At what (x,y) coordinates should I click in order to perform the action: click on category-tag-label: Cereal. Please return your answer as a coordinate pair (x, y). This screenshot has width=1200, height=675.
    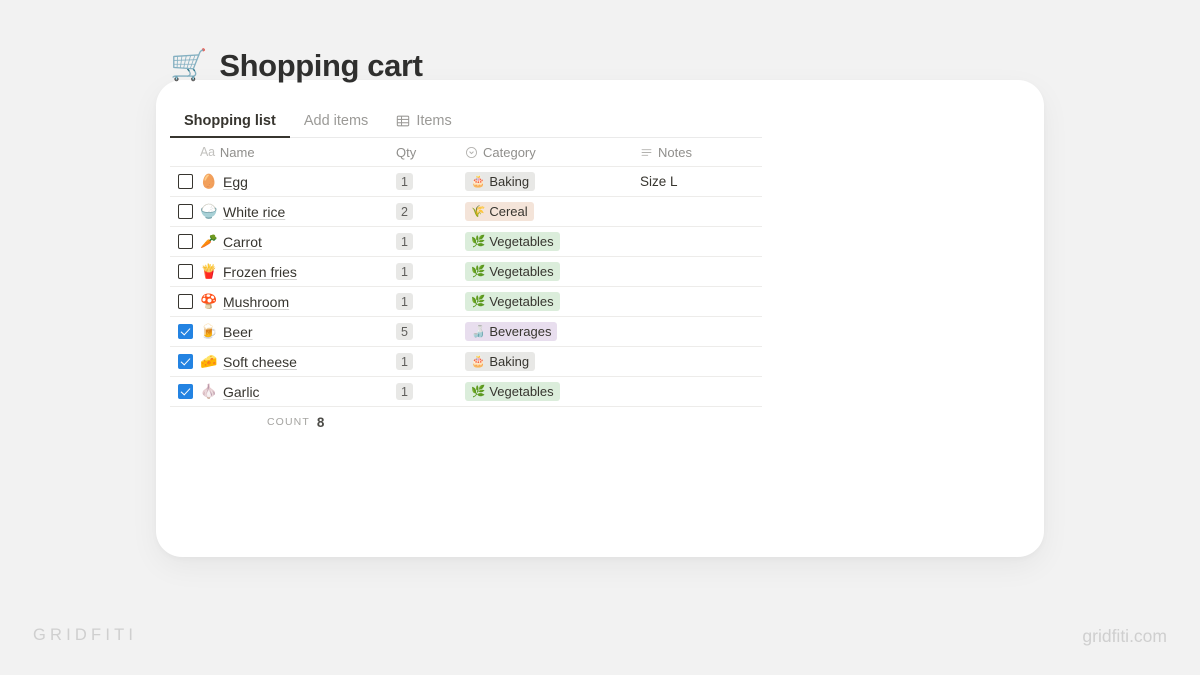
    Looking at the image, I should click on (508, 211).